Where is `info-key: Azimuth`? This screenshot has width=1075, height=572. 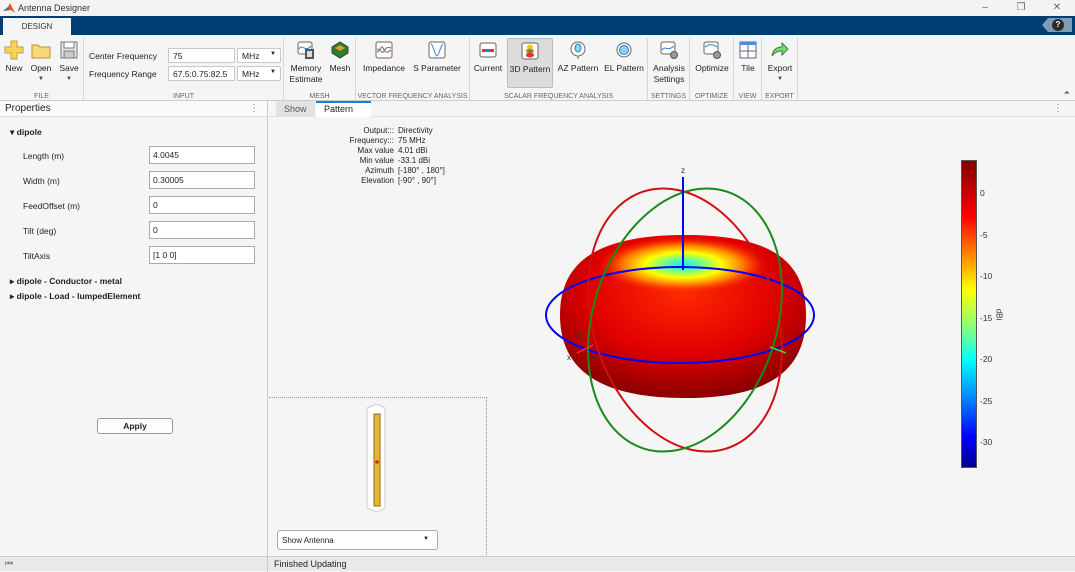 info-key: Azimuth is located at coordinates (379, 170).